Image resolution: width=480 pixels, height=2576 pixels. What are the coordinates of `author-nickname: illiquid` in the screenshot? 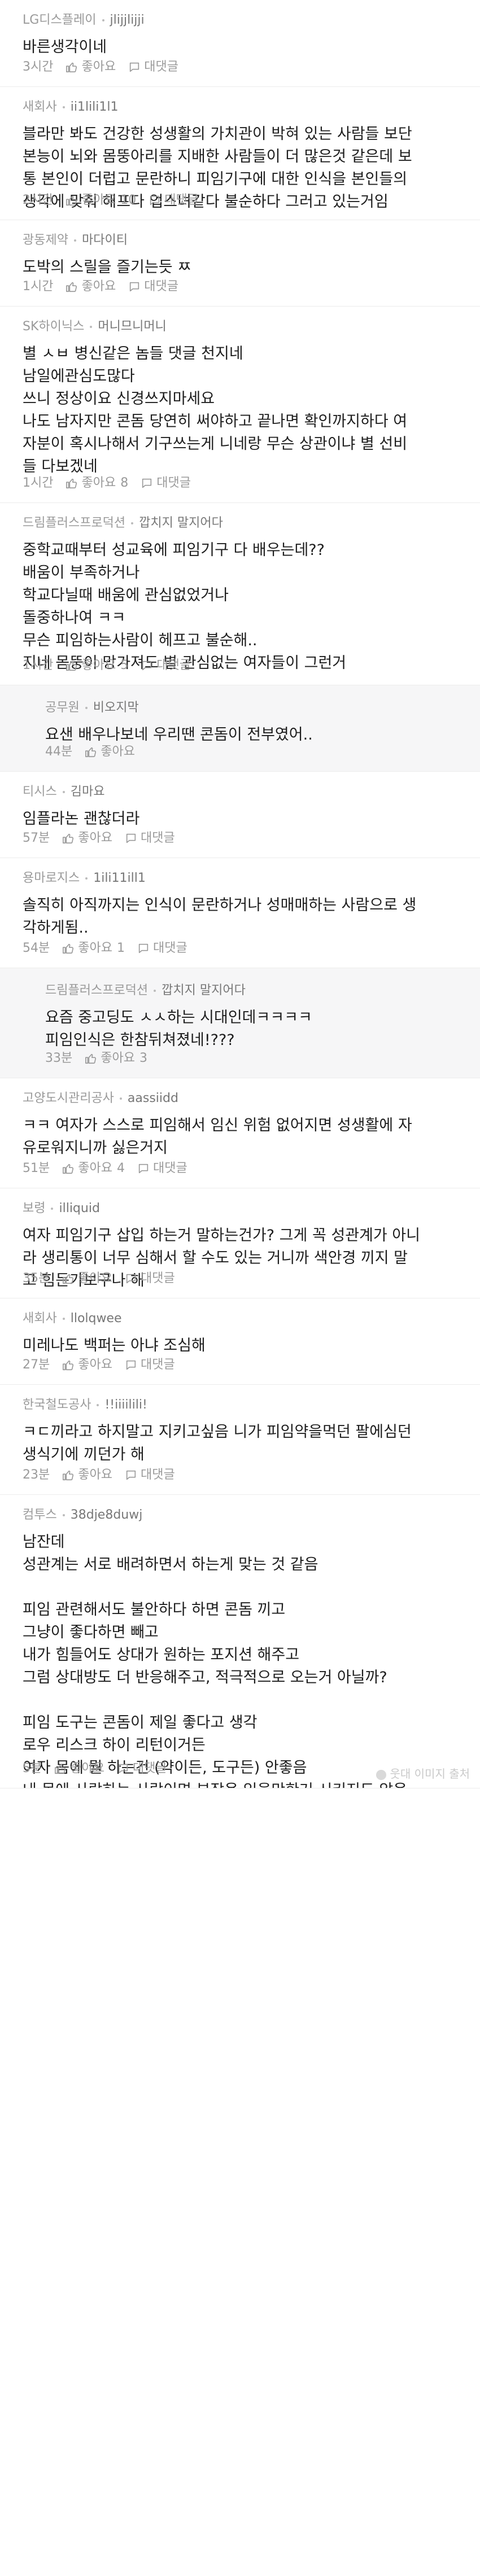 It's located at (79, 1208).